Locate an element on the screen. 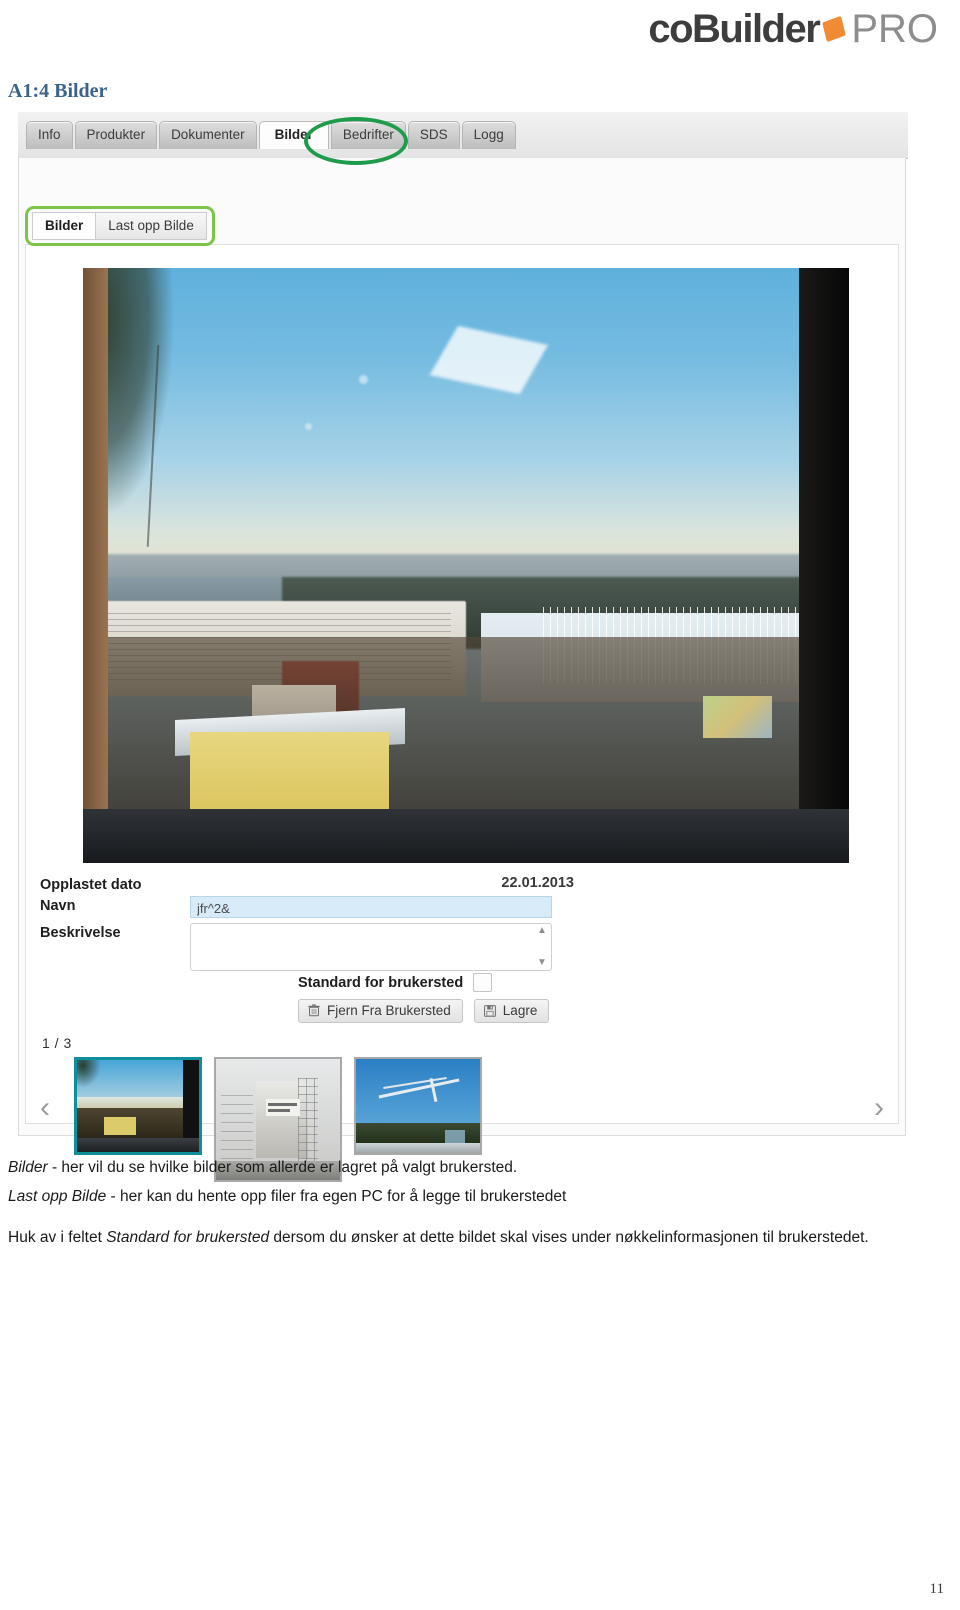 The width and height of the screenshot is (960, 1610). description-field-wrap: ▲ ▼ is located at coordinates (371, 947).